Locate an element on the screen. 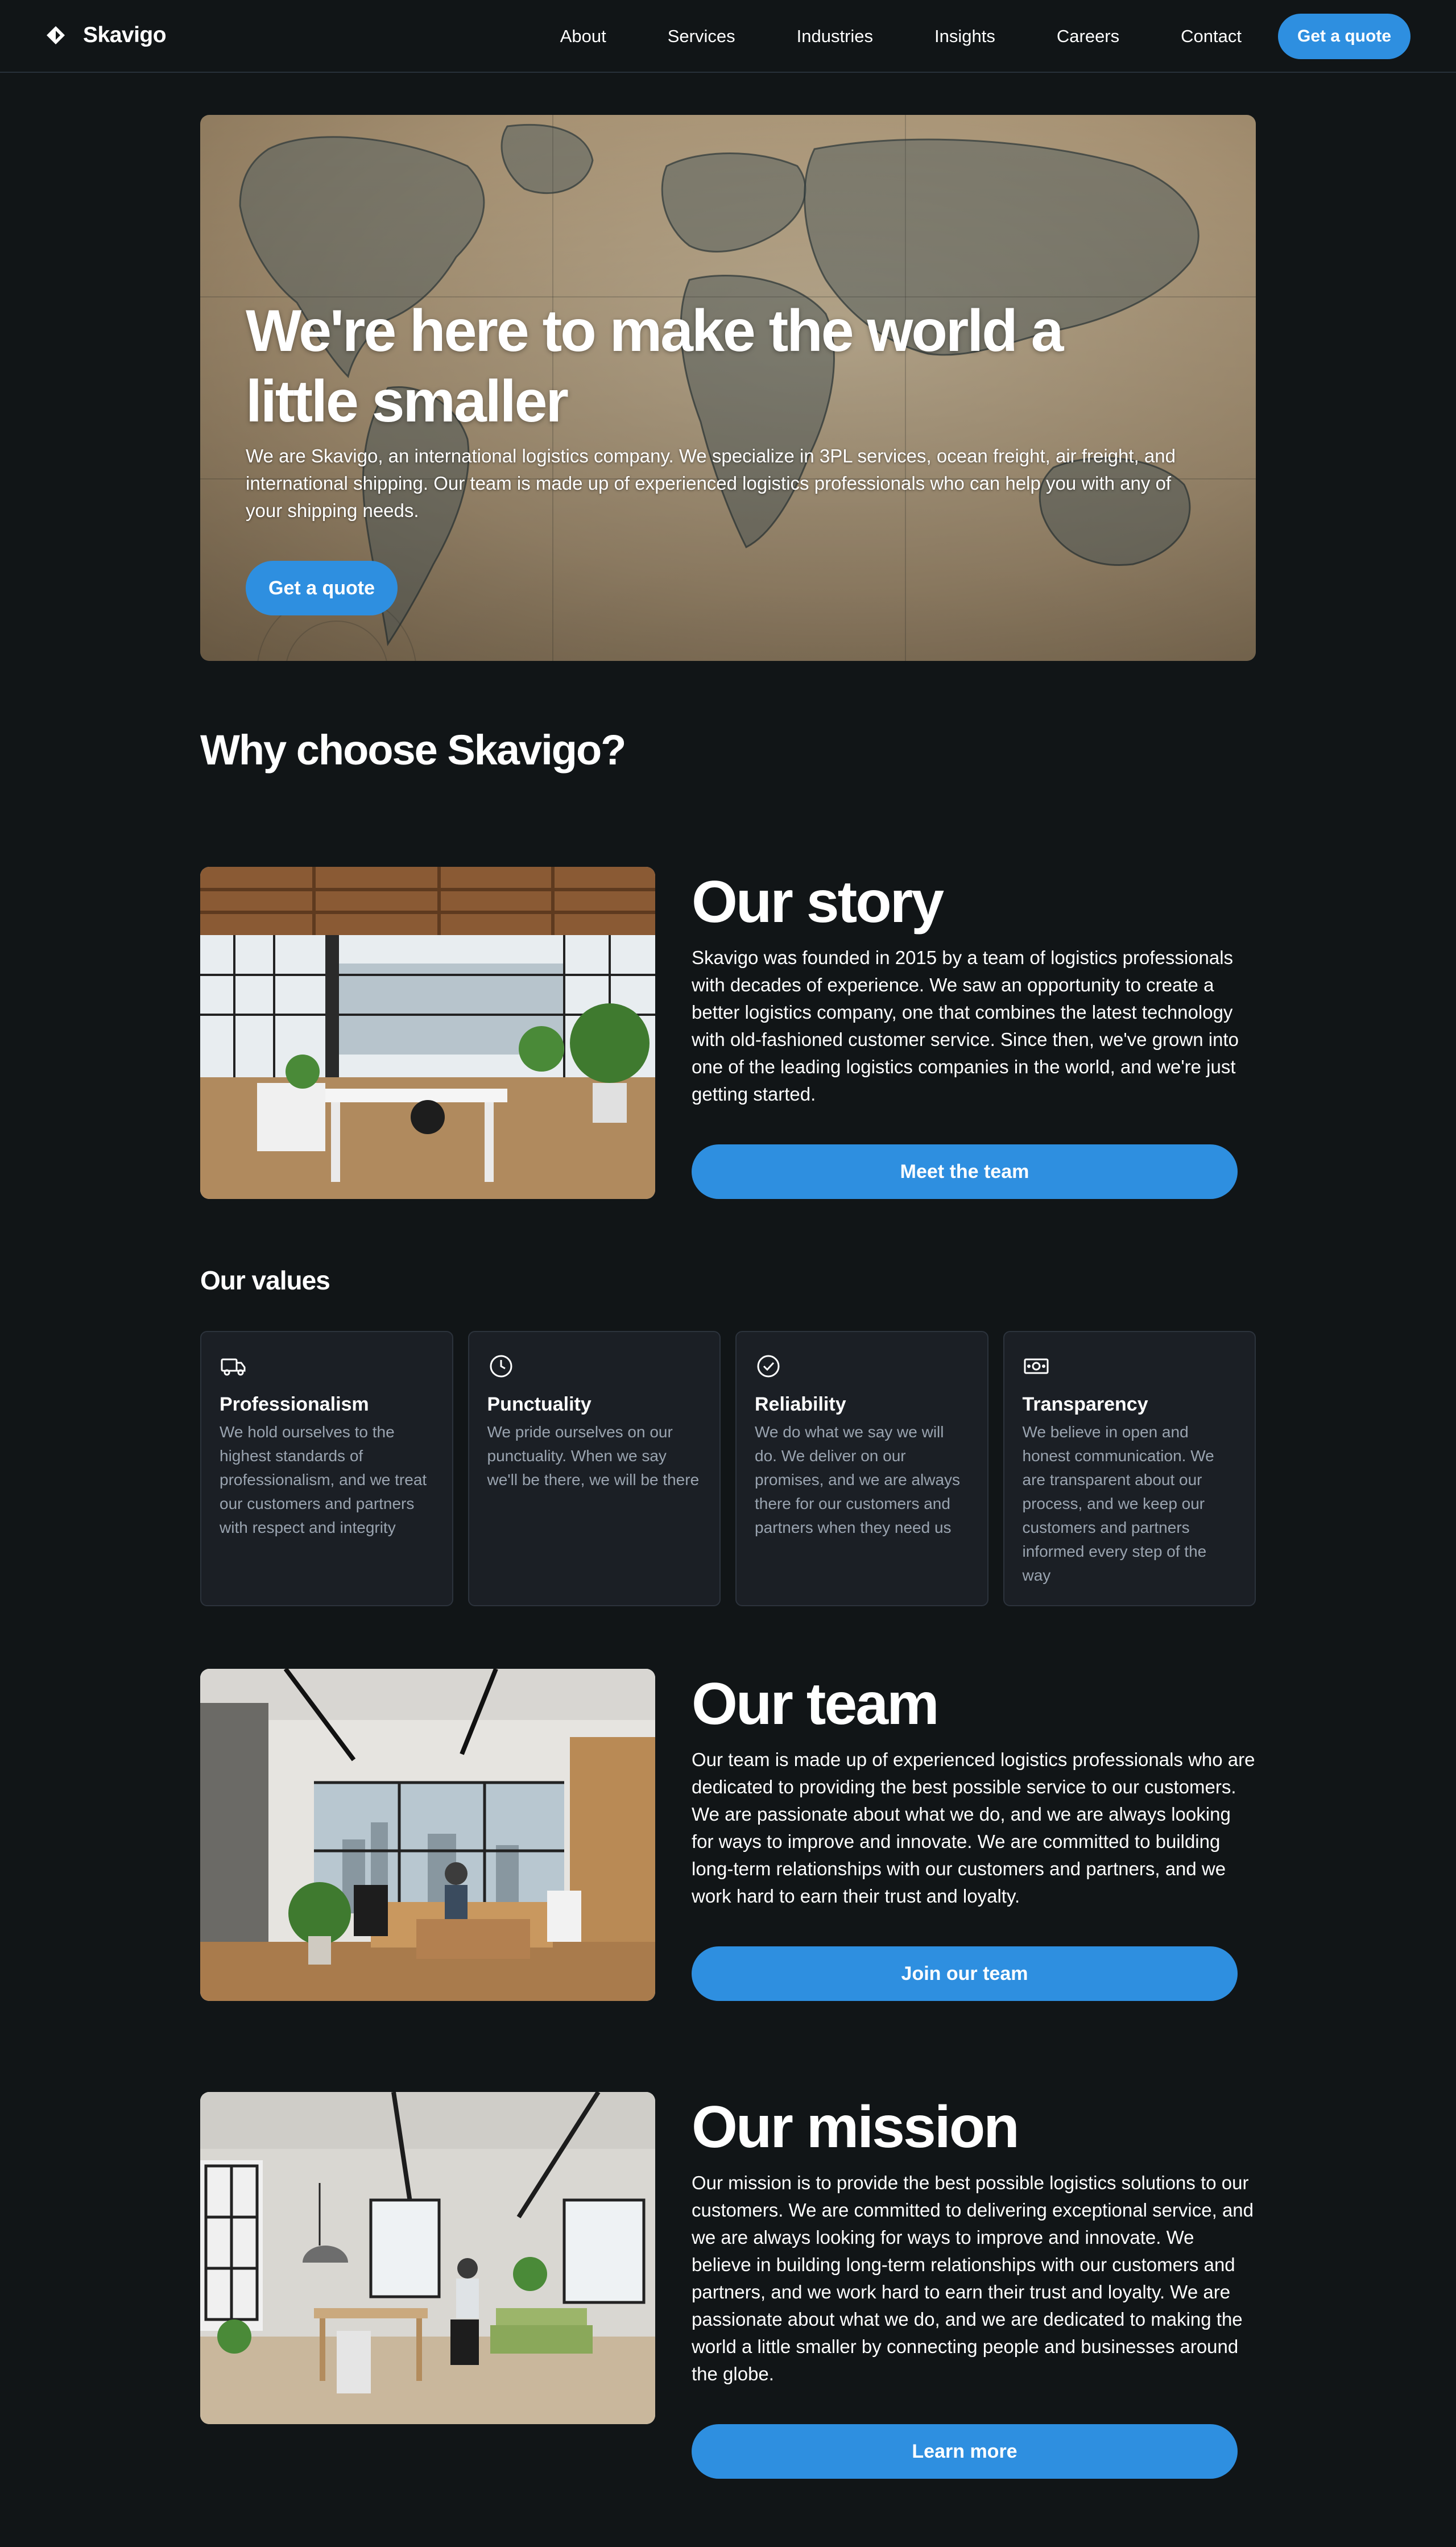  nav-about-link: About is located at coordinates (583, 36).